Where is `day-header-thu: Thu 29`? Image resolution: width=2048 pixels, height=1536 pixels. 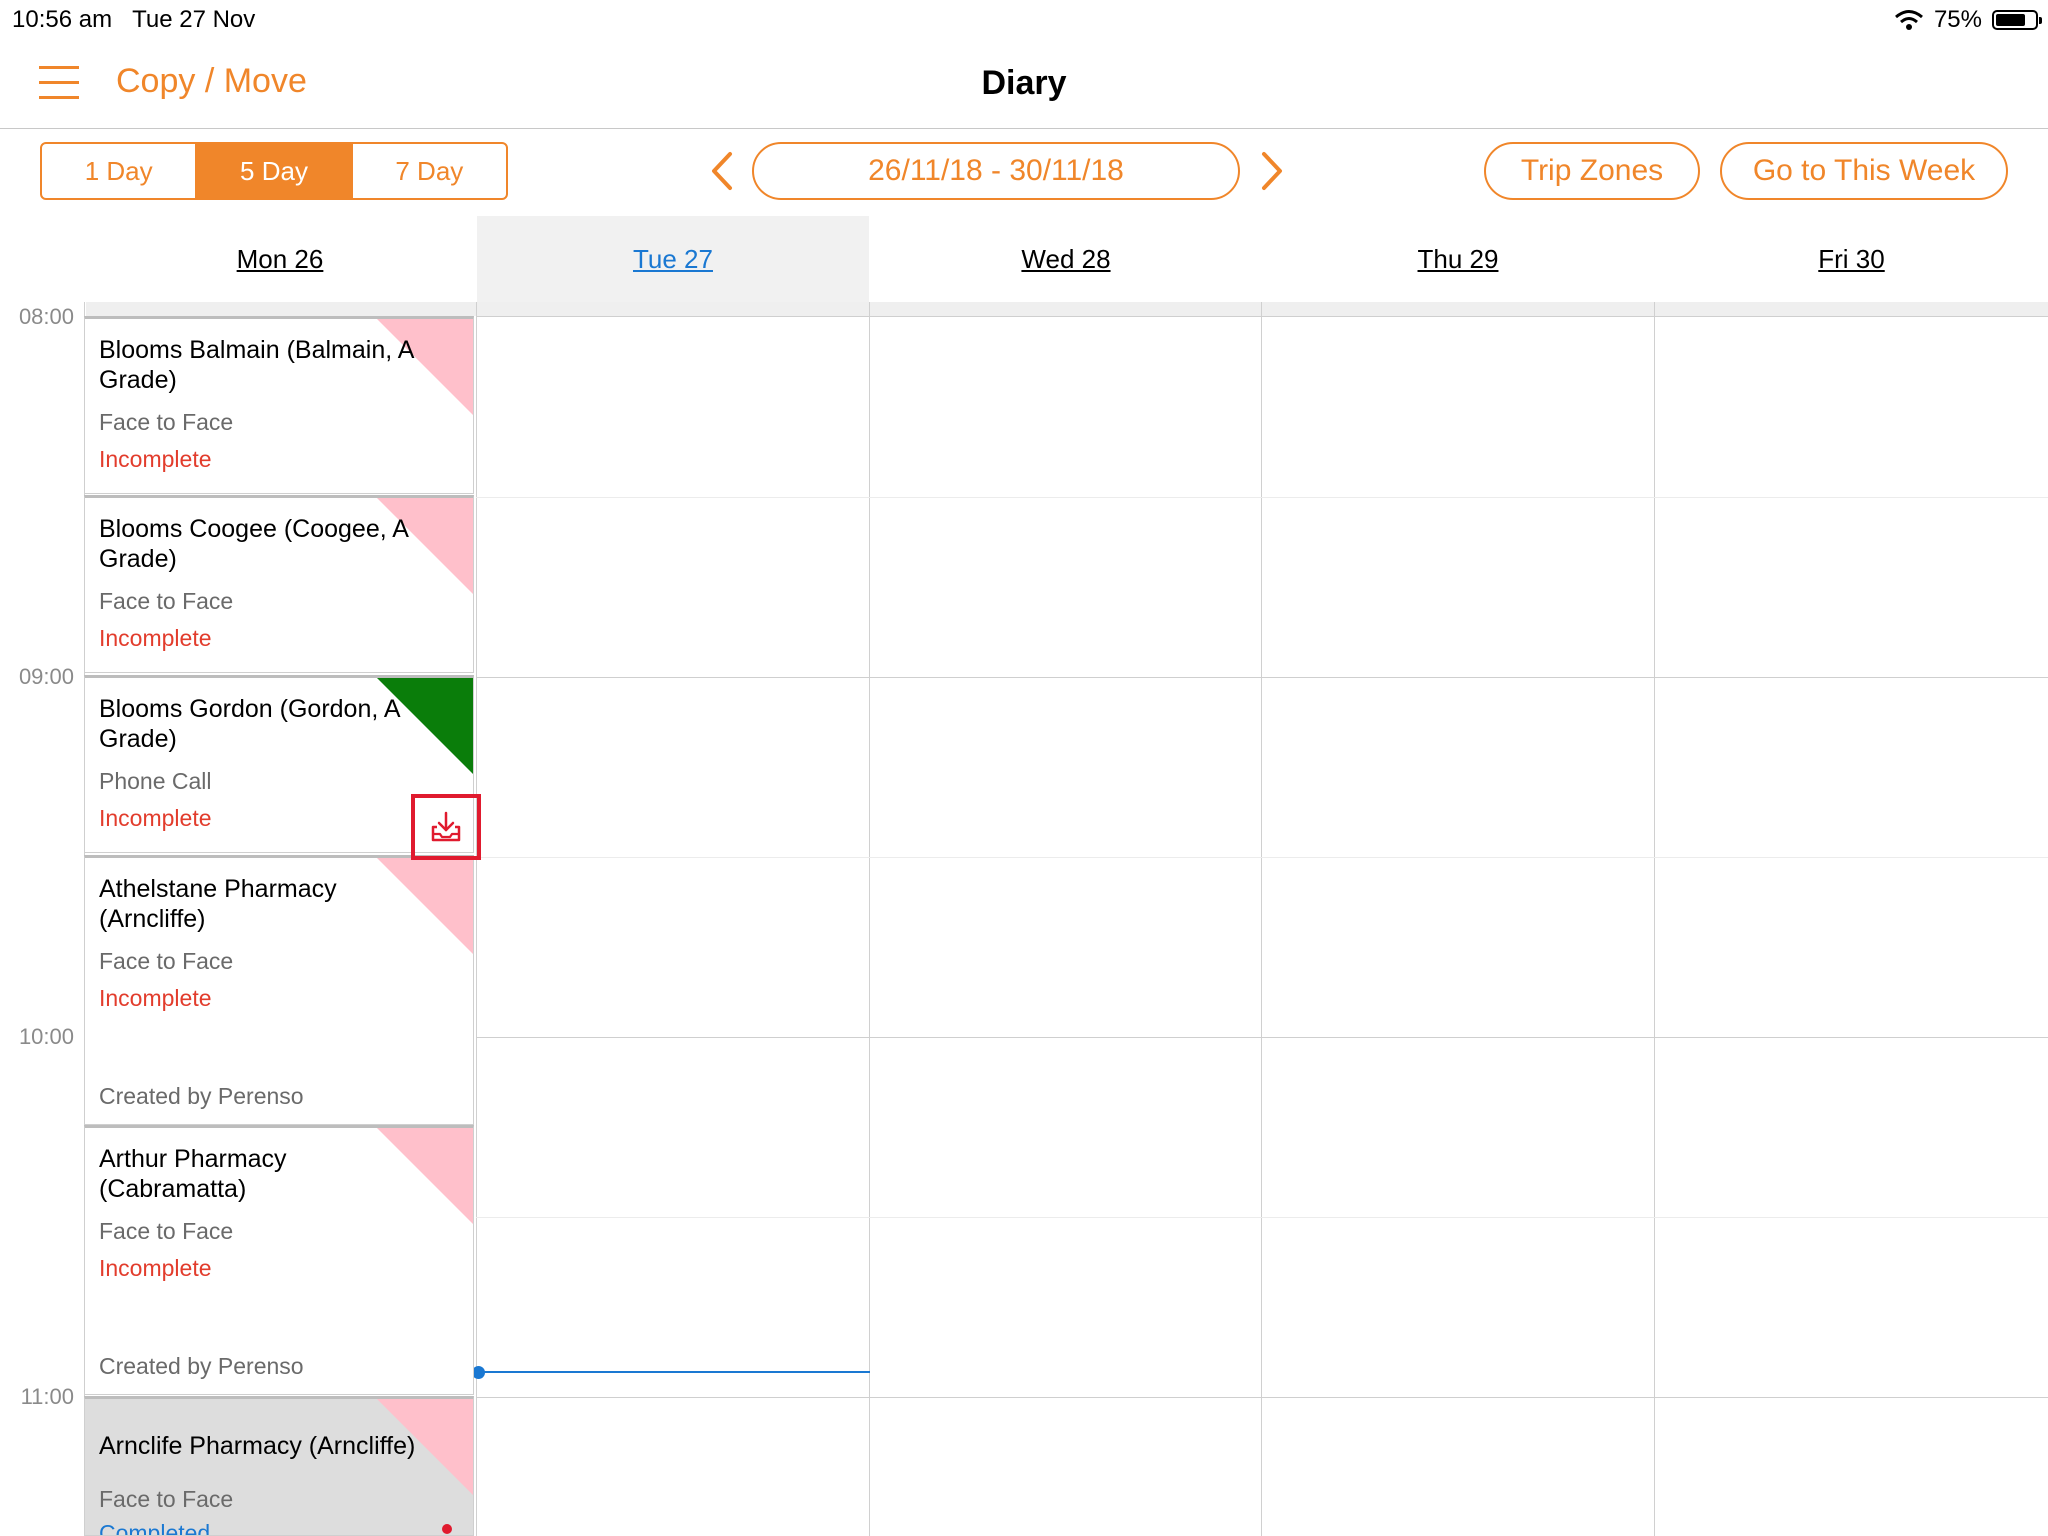 day-header-thu: Thu 29 is located at coordinates (1458, 259).